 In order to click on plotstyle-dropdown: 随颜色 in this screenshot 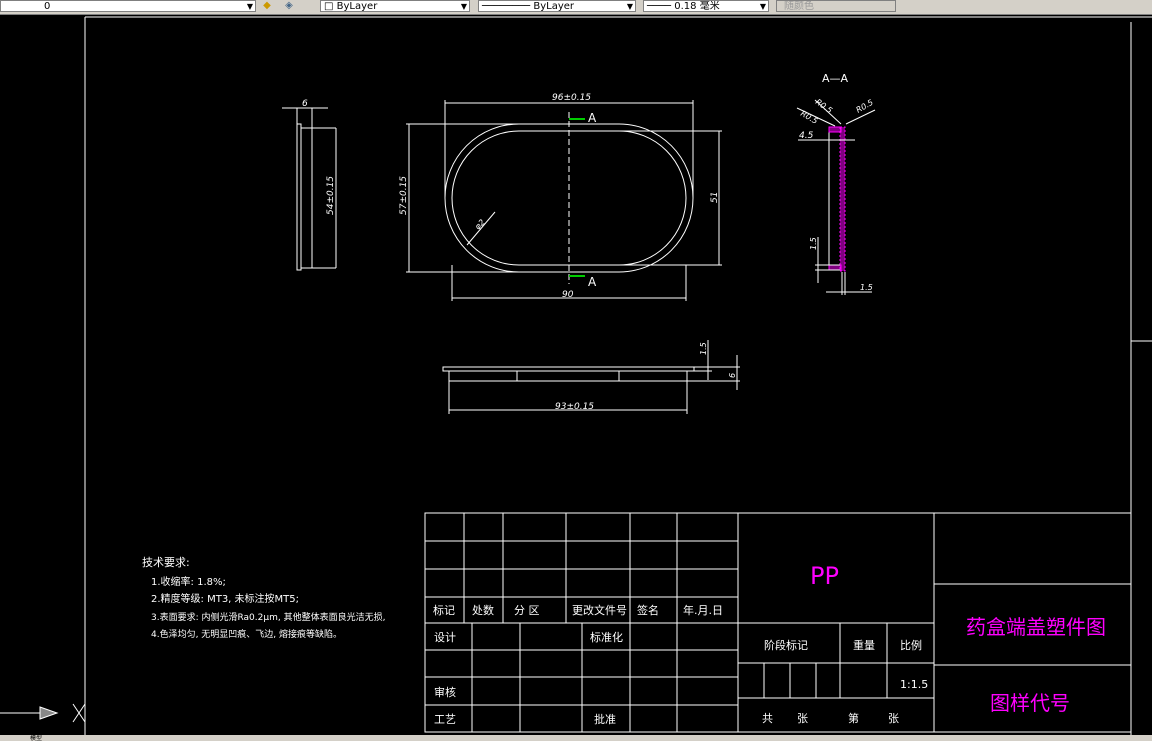, I will do `click(836, 6)`.